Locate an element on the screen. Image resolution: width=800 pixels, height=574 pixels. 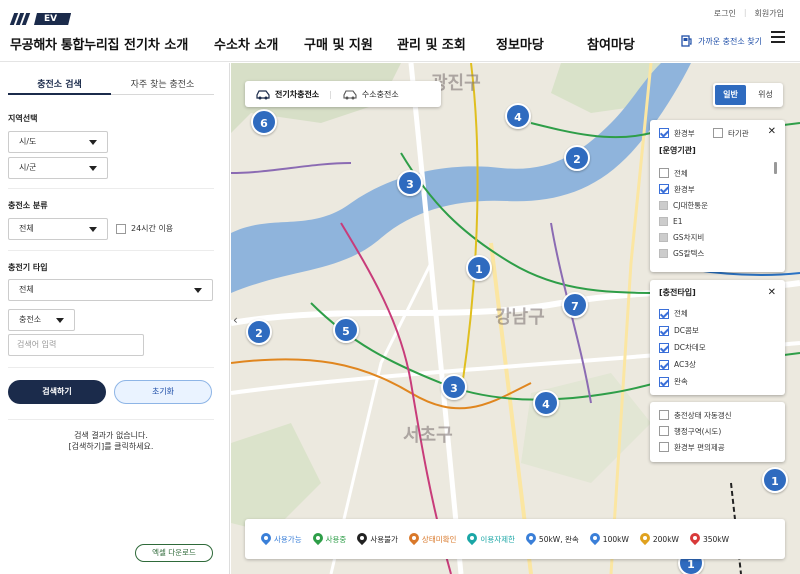
search-tabs: 충전소 검색 자주 찾는 충전소 is located at coordinates (111, 85).